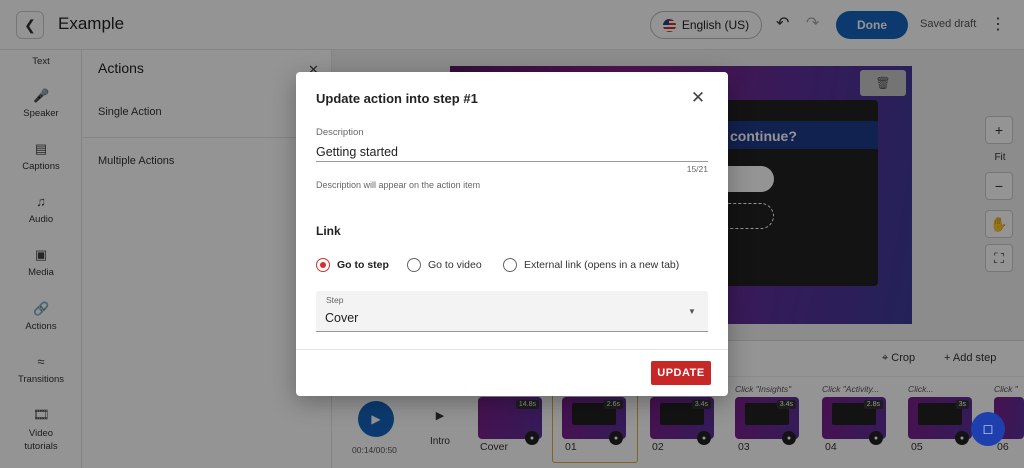 This screenshot has width=1024, height=468. I want to click on radio-external-link: External link (opens in a new tab), so click(591, 265).